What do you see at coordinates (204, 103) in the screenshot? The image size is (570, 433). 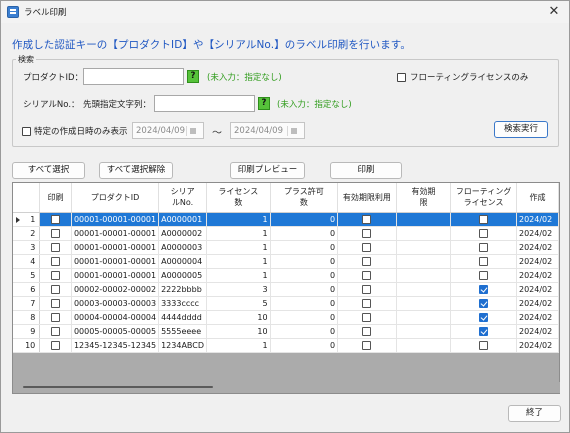 I see `serial-prefix-input` at bounding box center [204, 103].